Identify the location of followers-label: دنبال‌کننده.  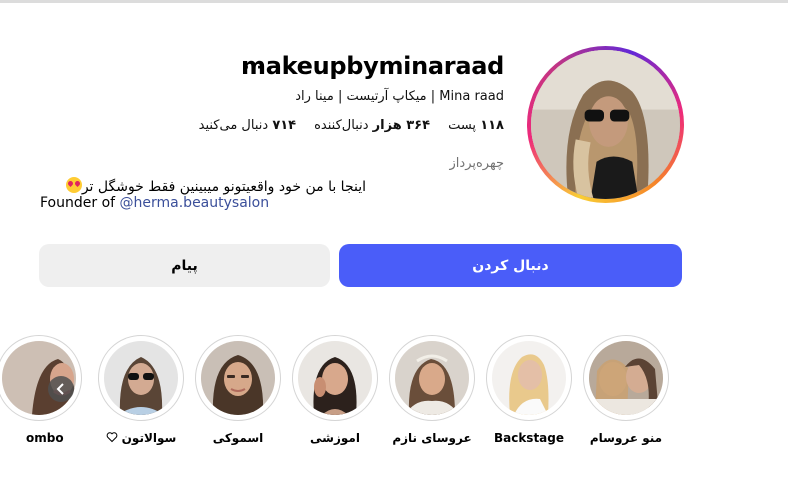
(341, 125).